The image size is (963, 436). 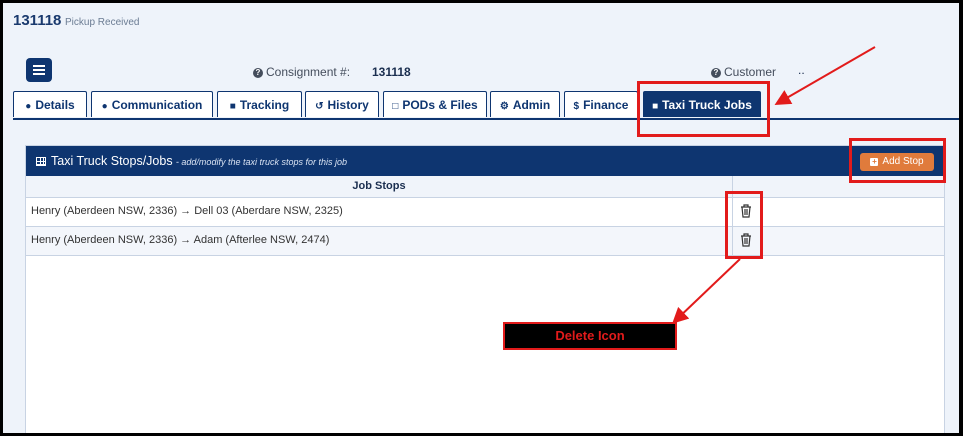 I want to click on comment-icon: ●, so click(x=104, y=106).